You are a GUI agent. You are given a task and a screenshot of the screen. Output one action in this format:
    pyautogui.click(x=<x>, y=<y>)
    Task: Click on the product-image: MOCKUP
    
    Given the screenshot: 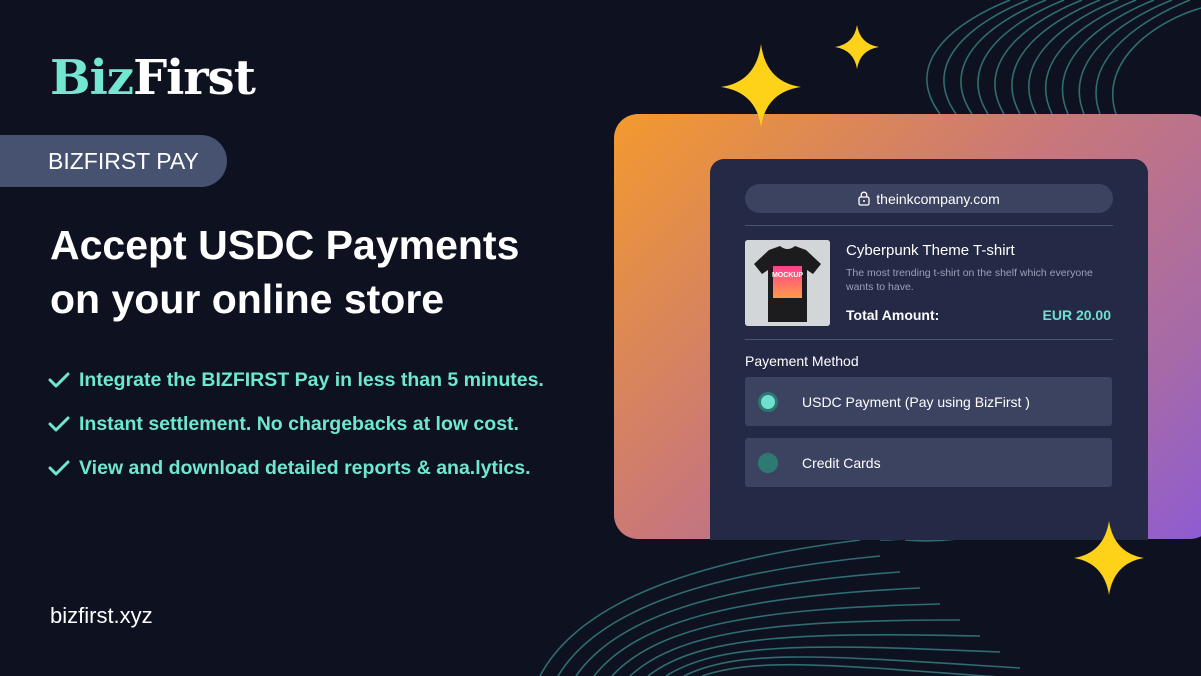 What is the action you would take?
    pyautogui.click(x=787, y=283)
    